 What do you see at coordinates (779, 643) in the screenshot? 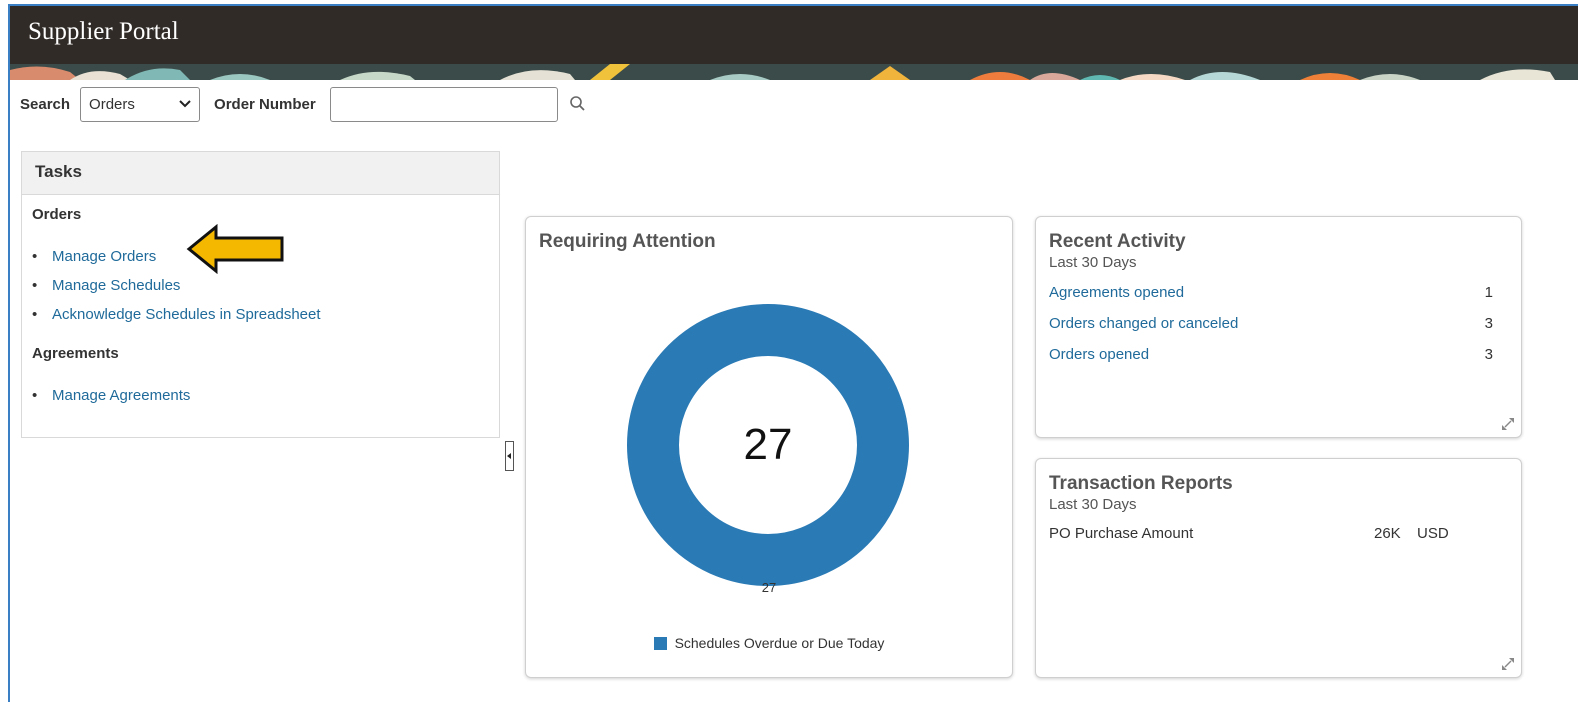
I see `legend-label: Schedules Overdue or Due Today` at bounding box center [779, 643].